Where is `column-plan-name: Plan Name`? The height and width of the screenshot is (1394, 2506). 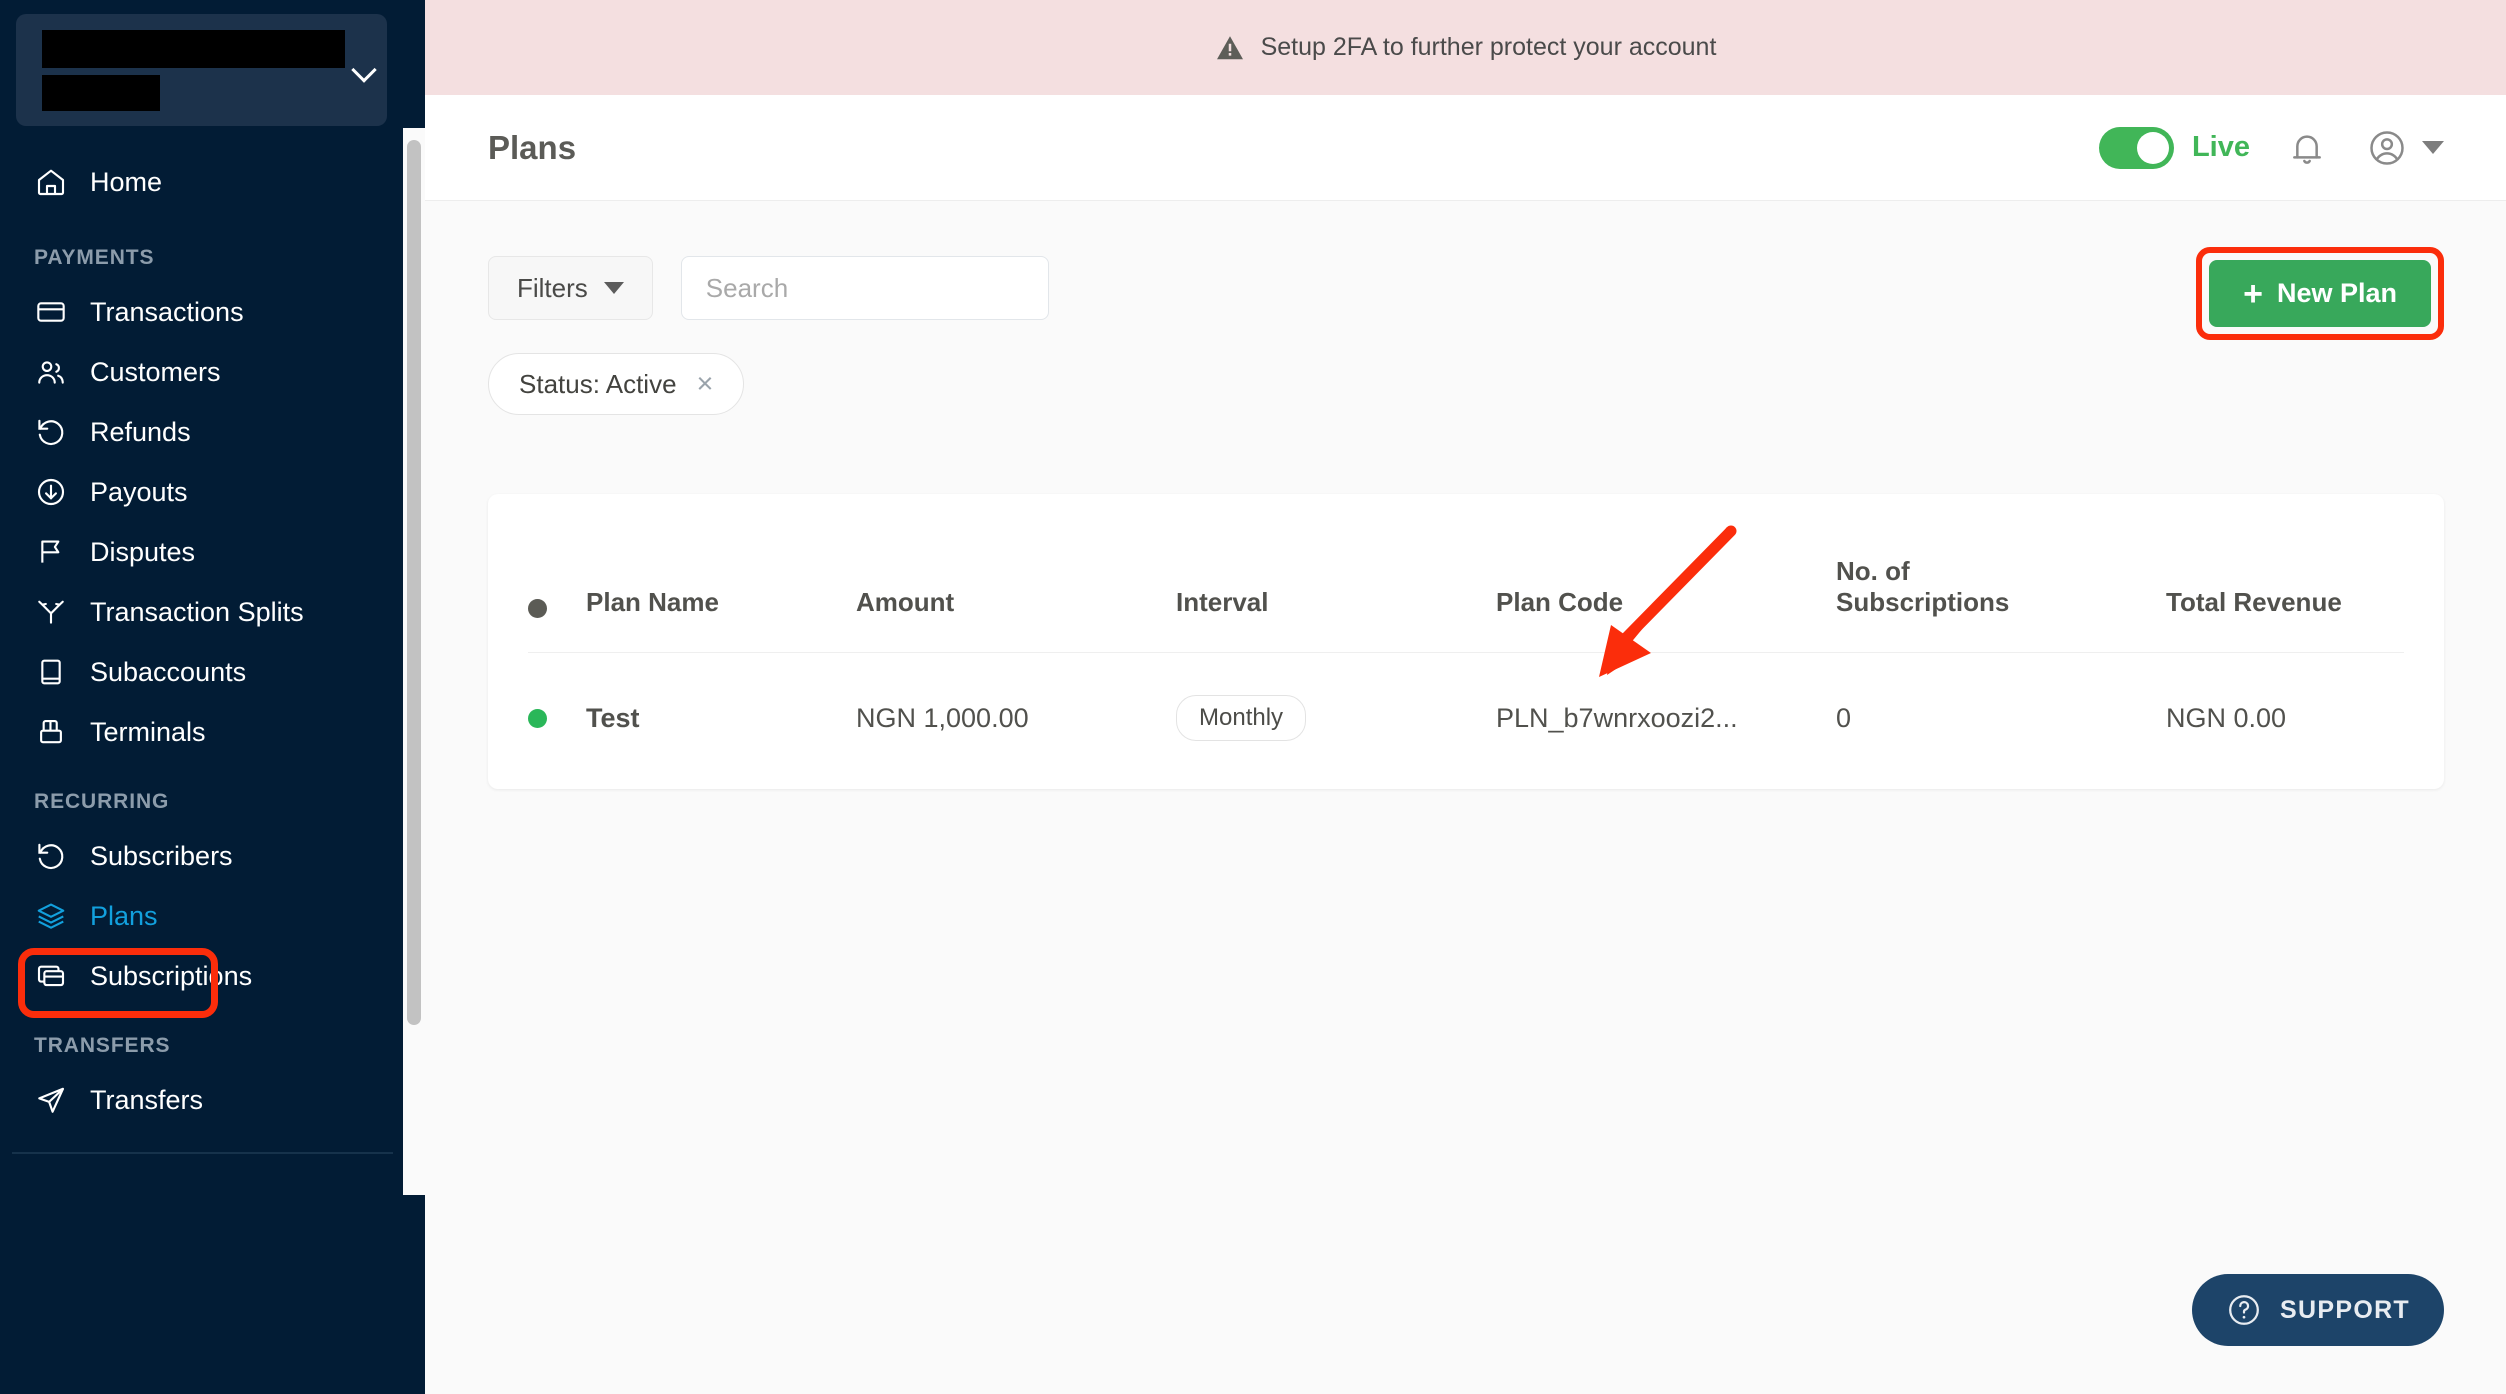
column-plan-name: Plan Name is located at coordinates (652, 602).